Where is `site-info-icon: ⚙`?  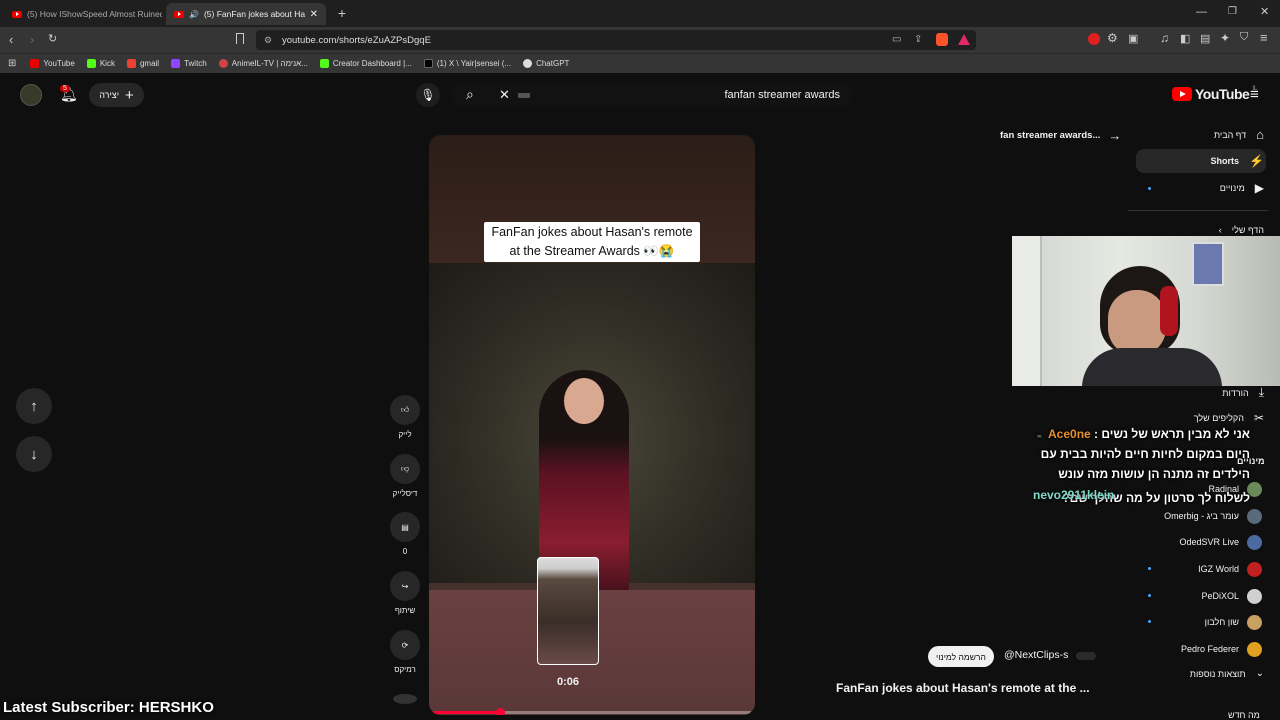
site-info-icon: ⚙ is located at coordinates (268, 40).